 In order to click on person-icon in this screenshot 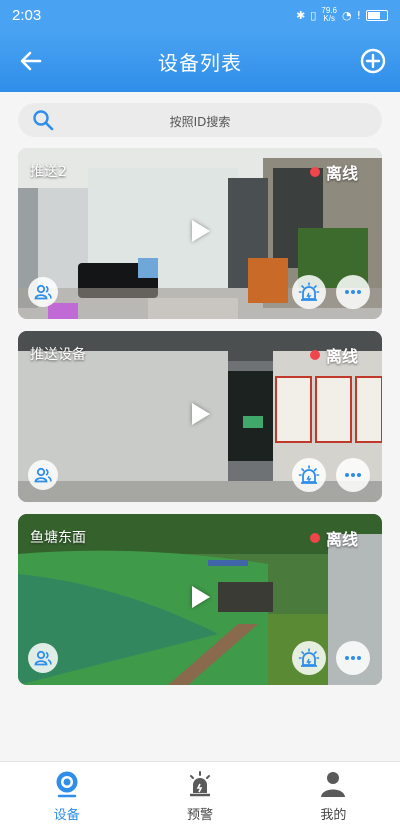, I will do `click(333, 784)`.